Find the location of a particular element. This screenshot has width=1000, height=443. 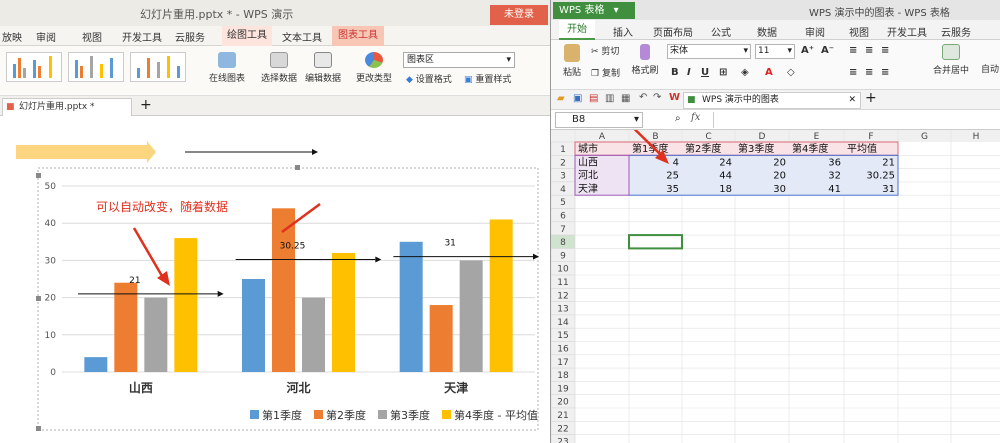

change-type-button: 更改类型 is located at coordinates (374, 68).